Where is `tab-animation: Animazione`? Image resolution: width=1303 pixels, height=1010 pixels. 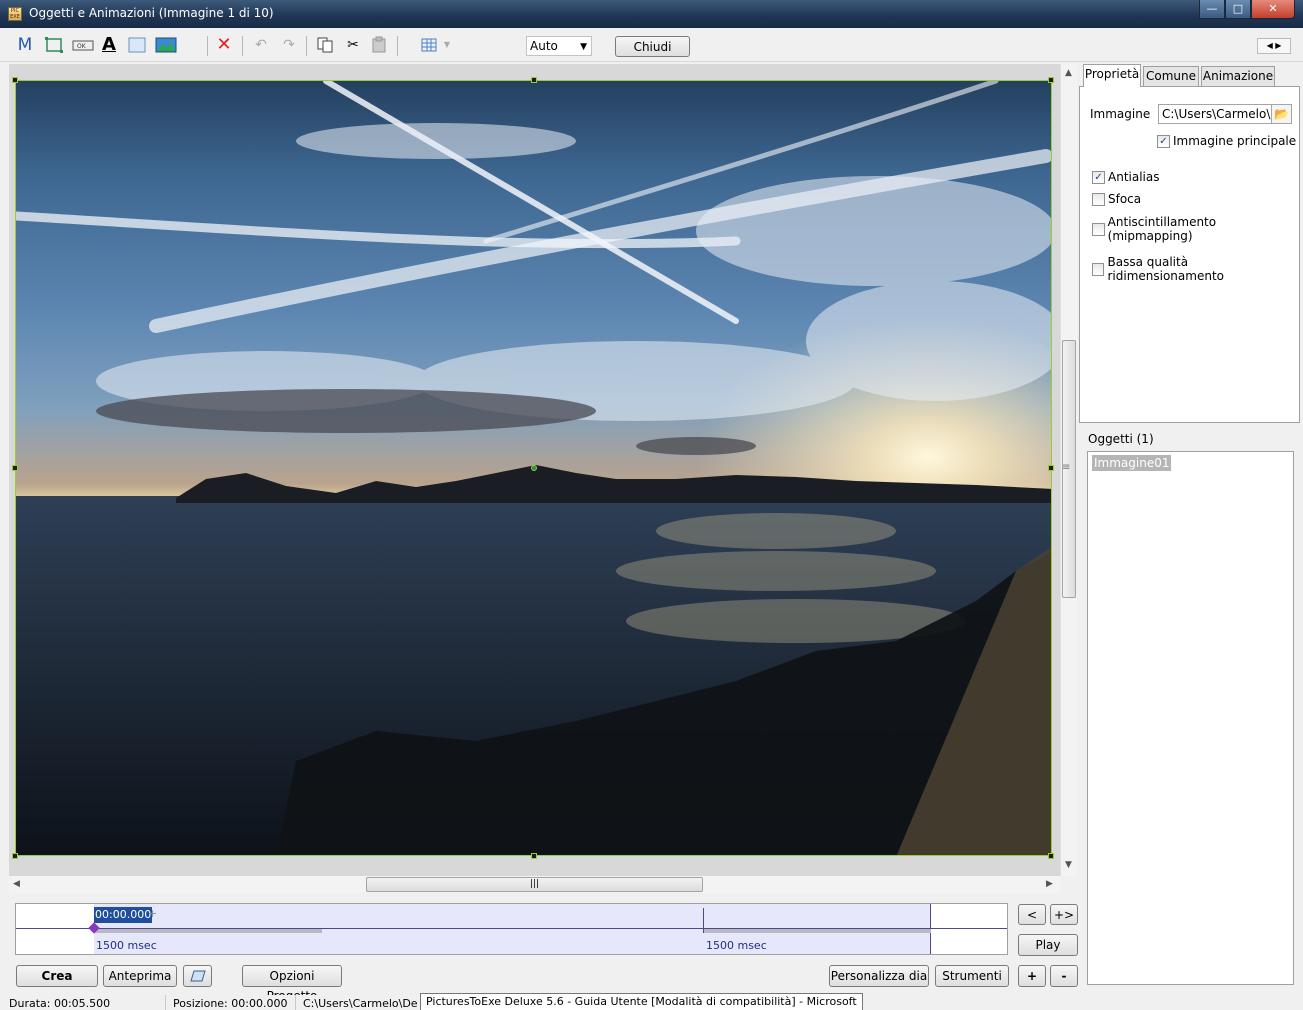 tab-animation: Animazione is located at coordinates (1238, 76).